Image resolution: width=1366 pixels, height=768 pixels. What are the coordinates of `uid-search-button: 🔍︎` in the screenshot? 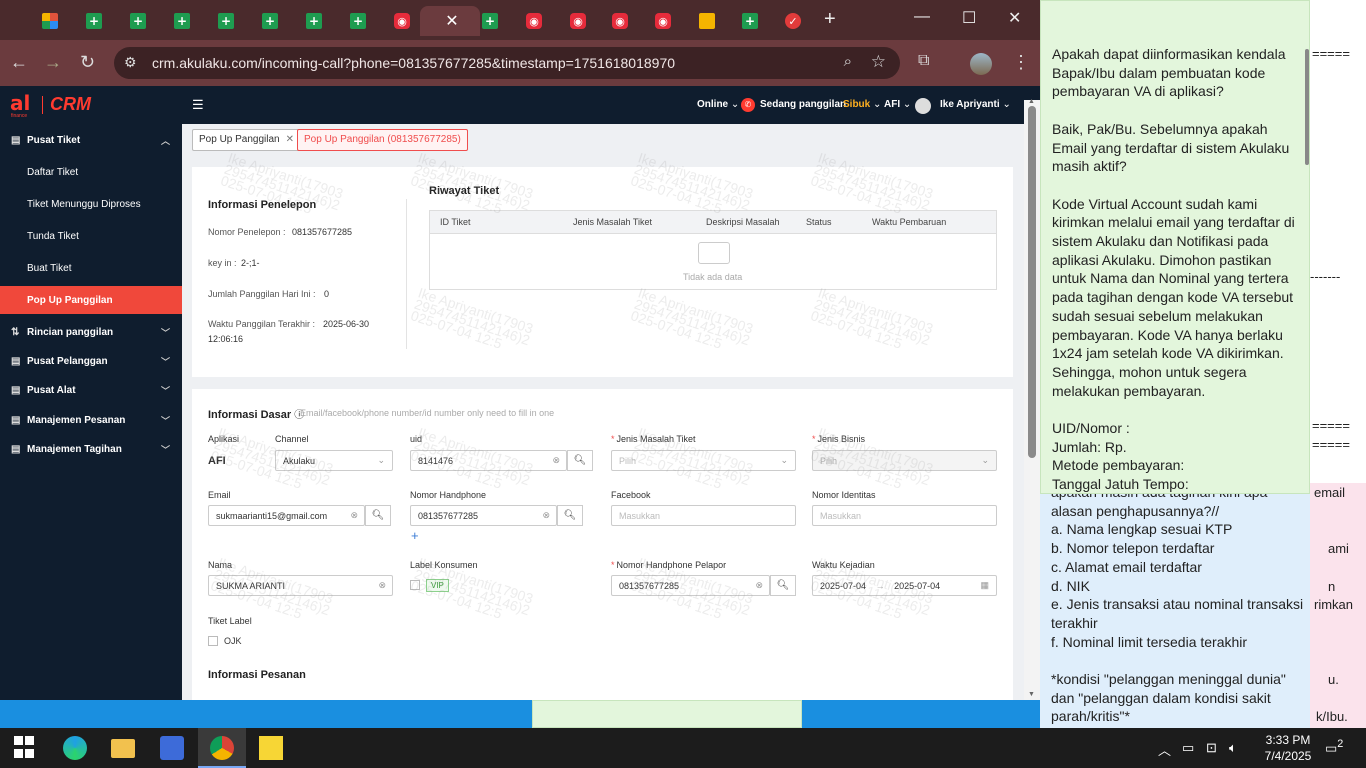 It's located at (580, 460).